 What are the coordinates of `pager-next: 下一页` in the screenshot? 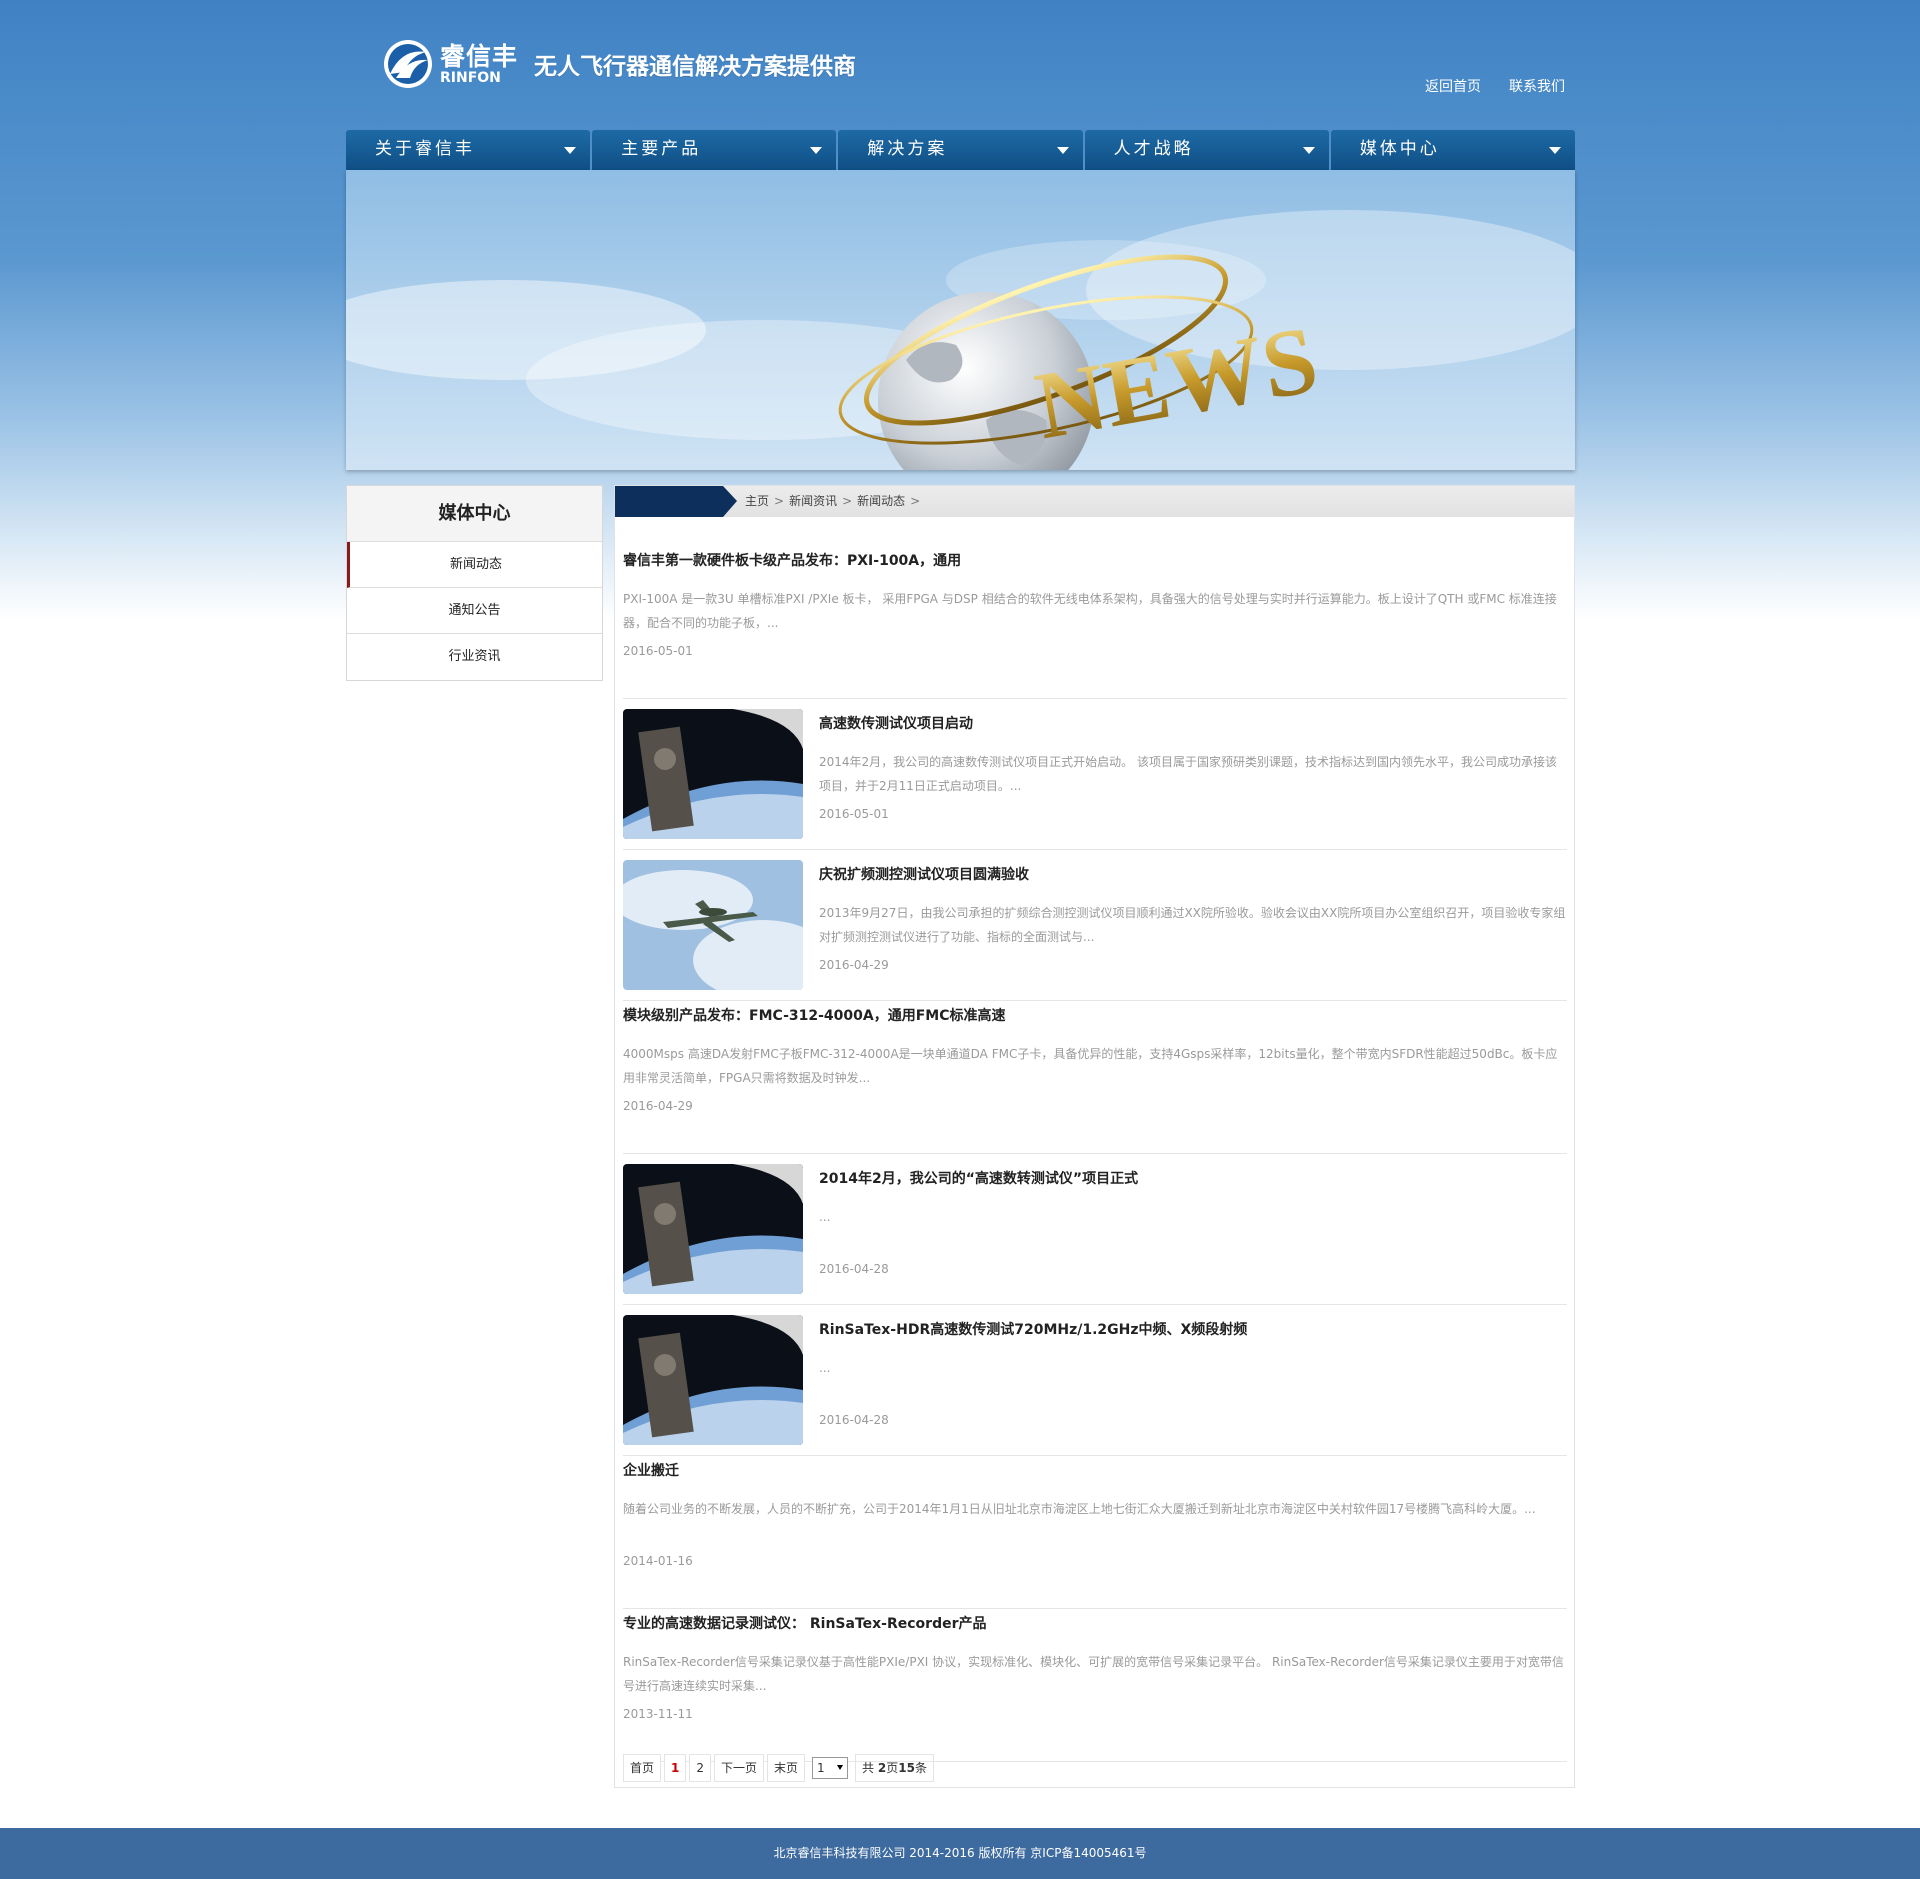 It's located at (739, 1768).